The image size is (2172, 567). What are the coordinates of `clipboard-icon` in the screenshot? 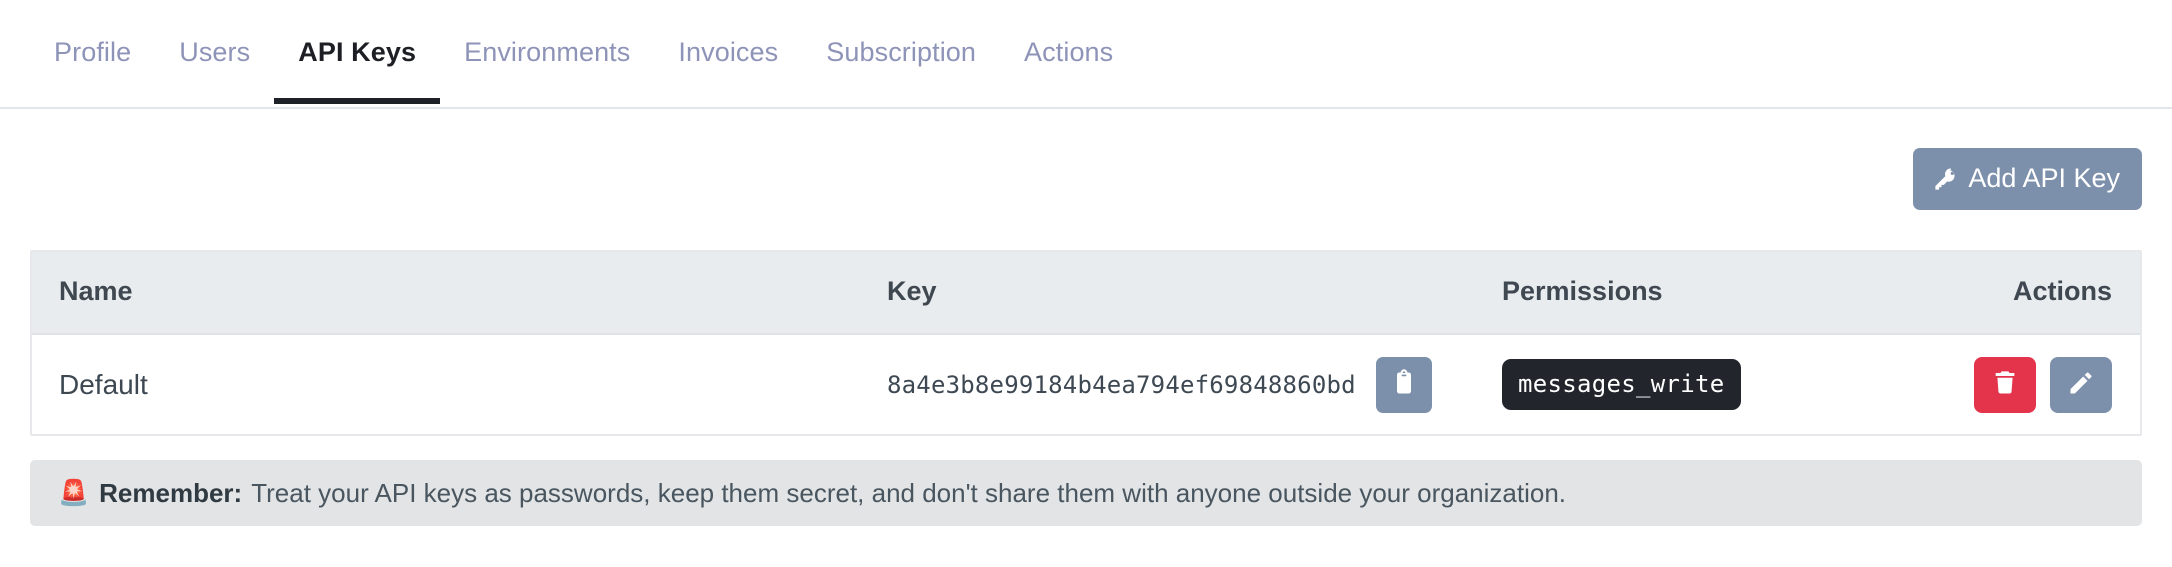 It's located at (1404, 384).